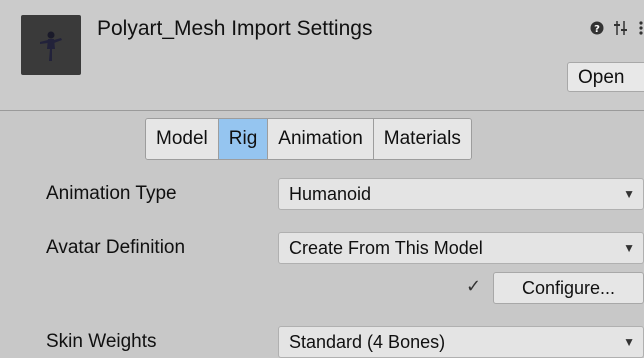 This screenshot has height=358, width=644. I want to click on checkmark-icon: ✓, so click(474, 286).